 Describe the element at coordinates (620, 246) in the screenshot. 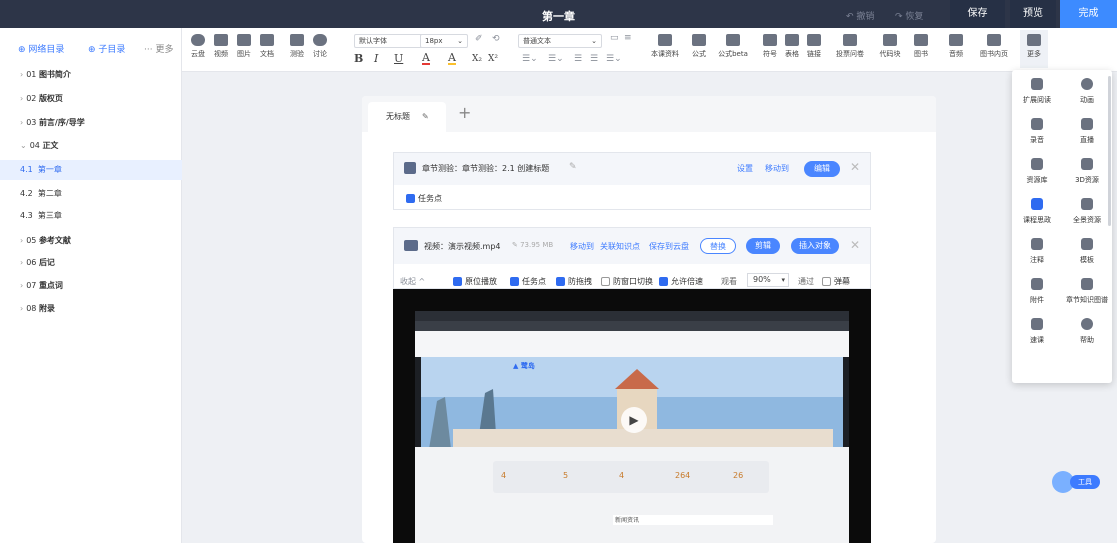

I see `video-link-knowledge: 关联知识点` at that location.